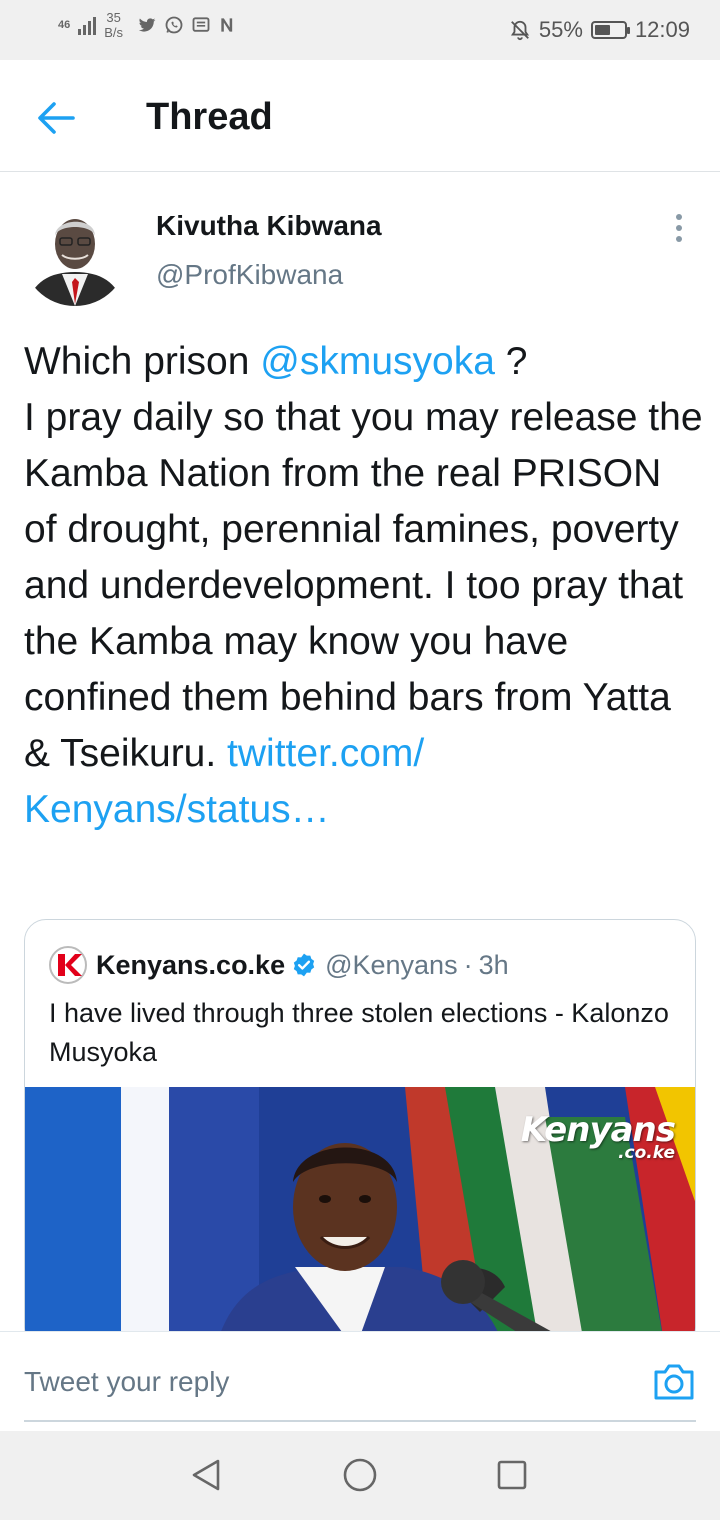  What do you see at coordinates (304, 965) in the screenshot?
I see `verified-badge-icon` at bounding box center [304, 965].